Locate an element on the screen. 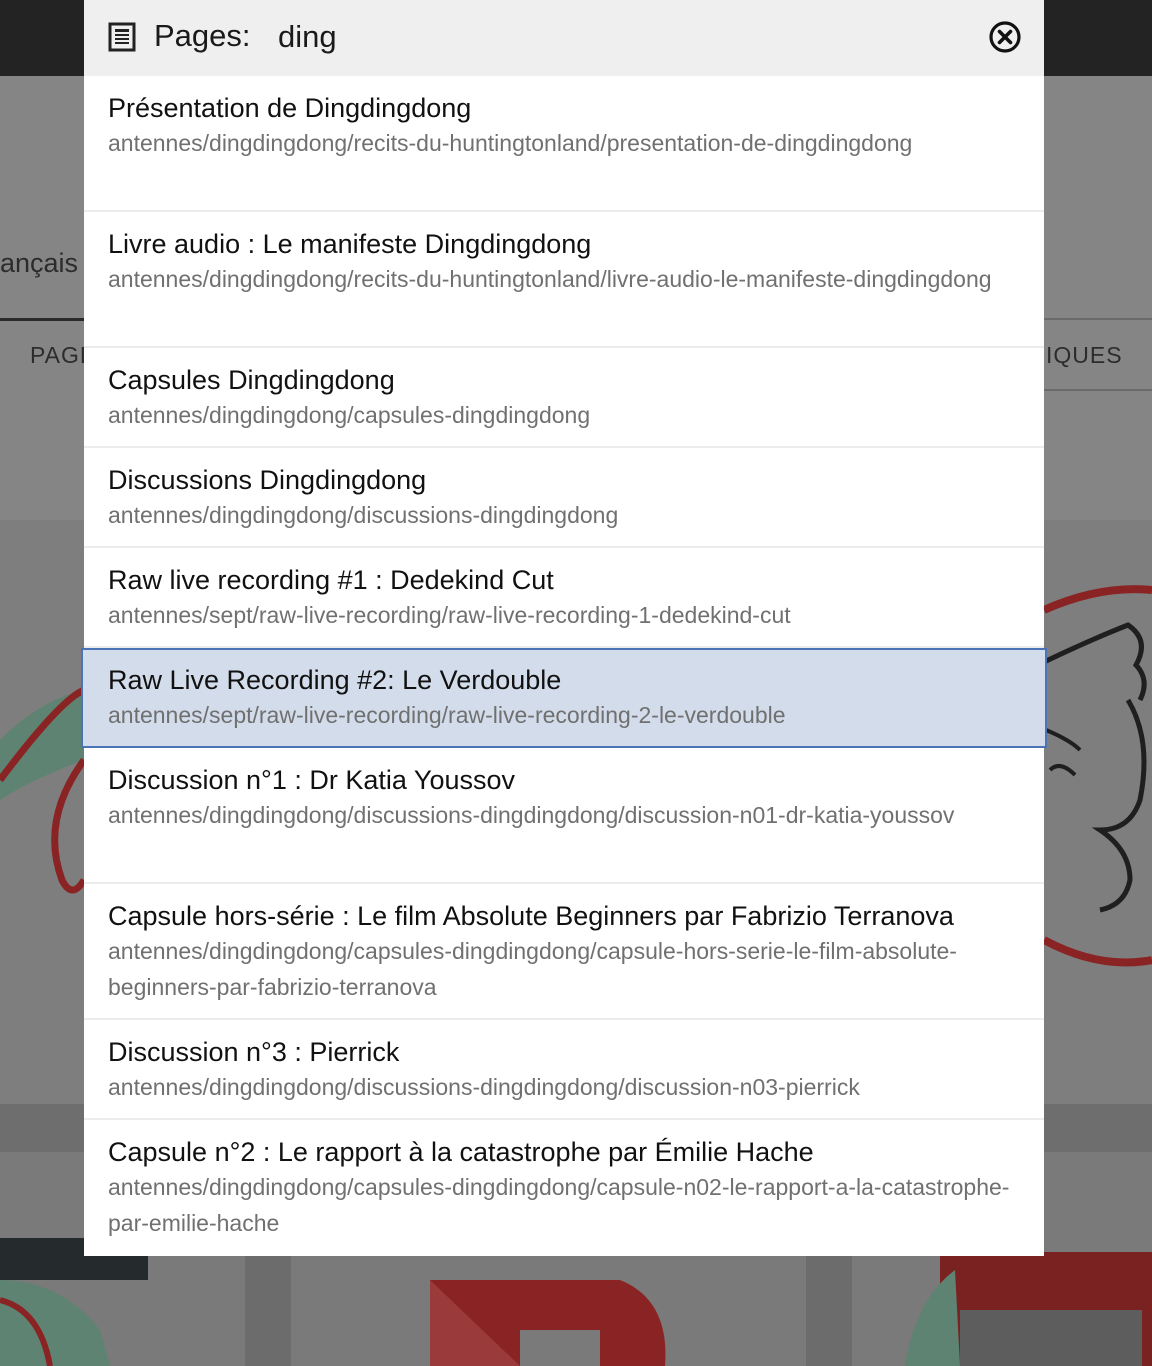 This screenshot has width=1152, height=1366. result-title: Discussion n°1 : Dr Katia Youssov is located at coordinates (312, 780).